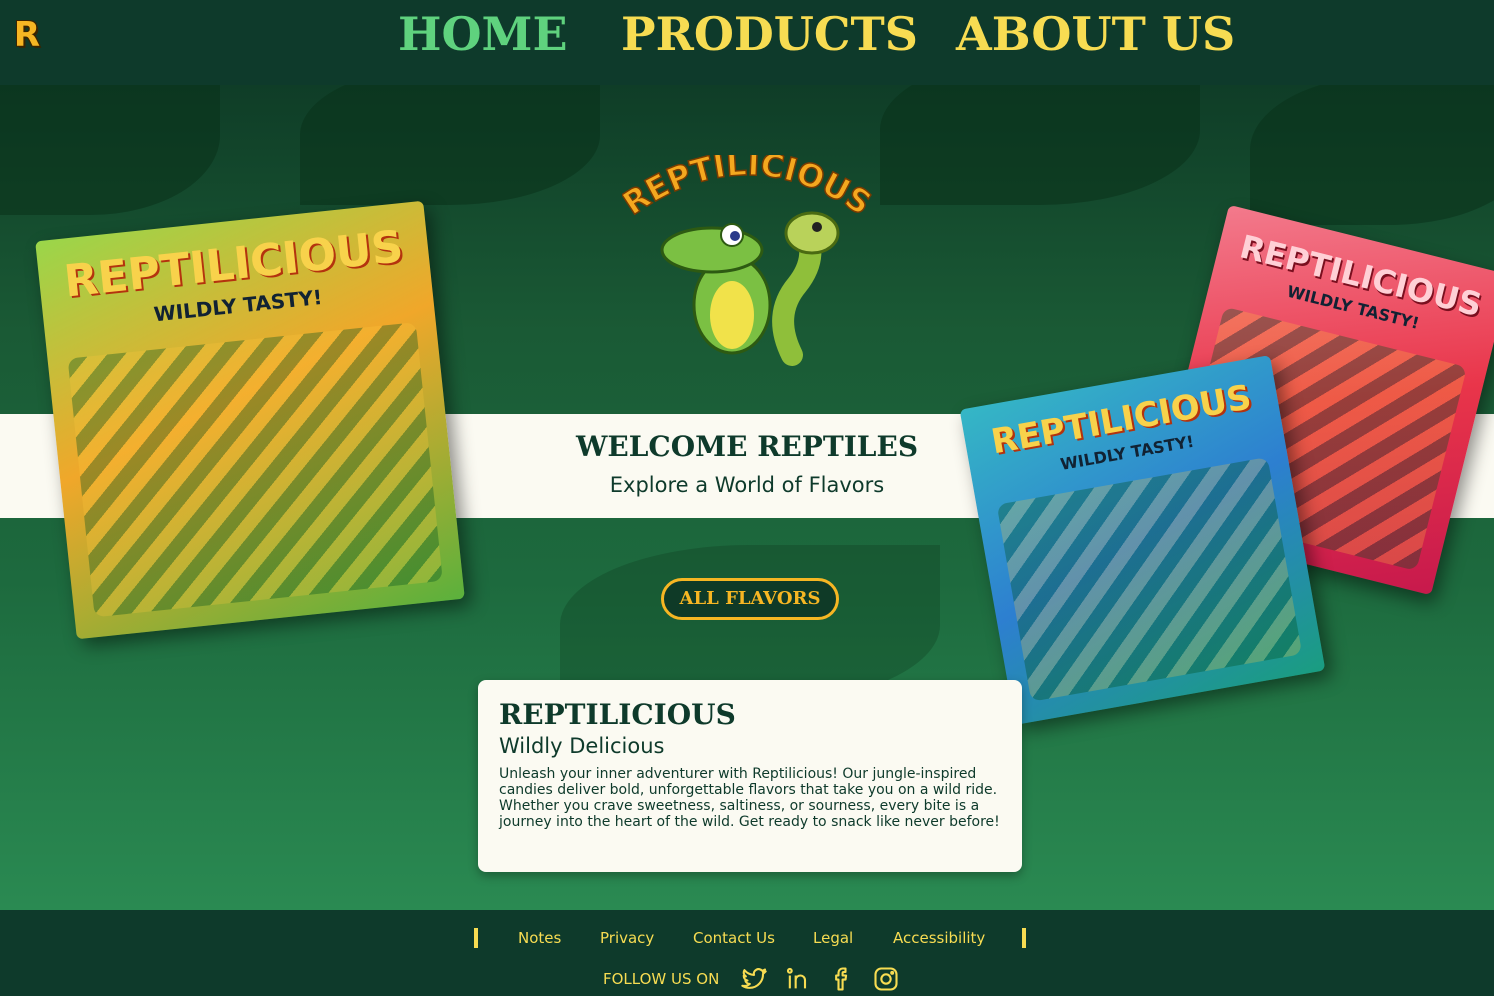  I want to click on footer-link-accessibility: Accessibility, so click(939, 938).